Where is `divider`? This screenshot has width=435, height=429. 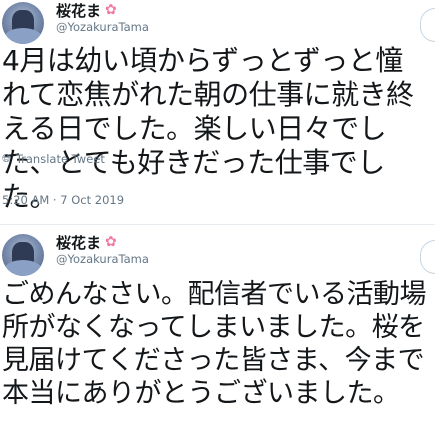 divider is located at coordinates (217, 224).